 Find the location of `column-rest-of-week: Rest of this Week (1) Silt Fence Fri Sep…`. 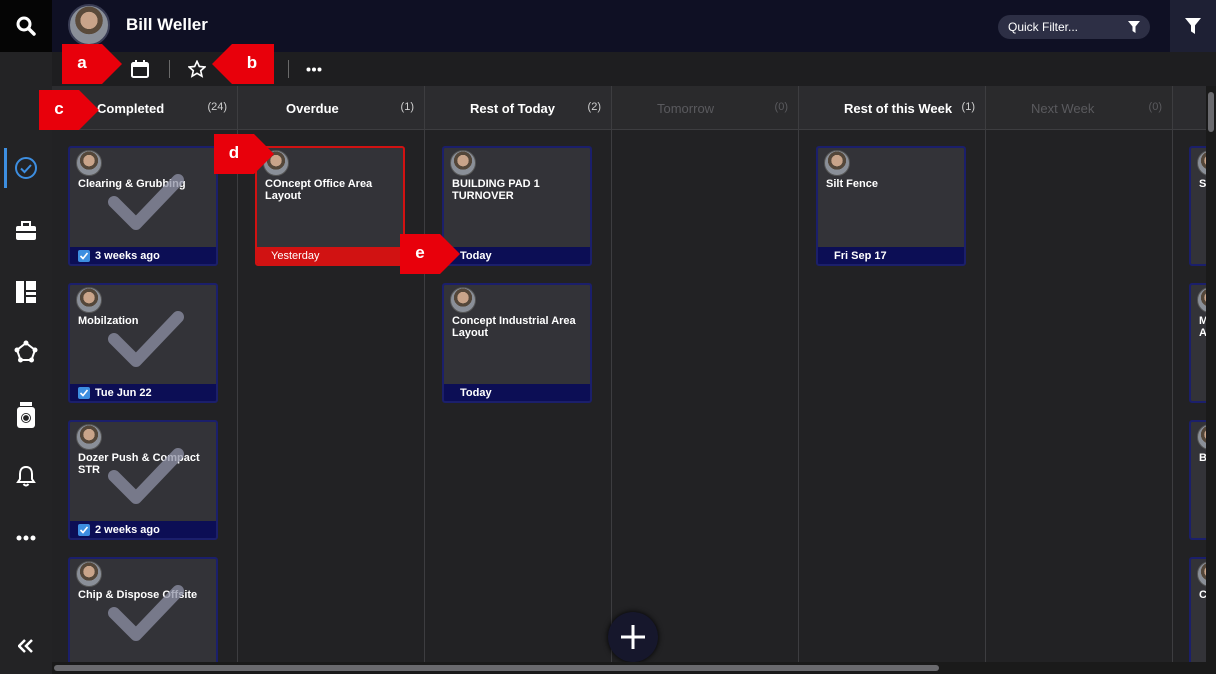

column-rest-of-week: Rest of this Week (1) Silt Fence Fri Sep… is located at coordinates (892, 374).